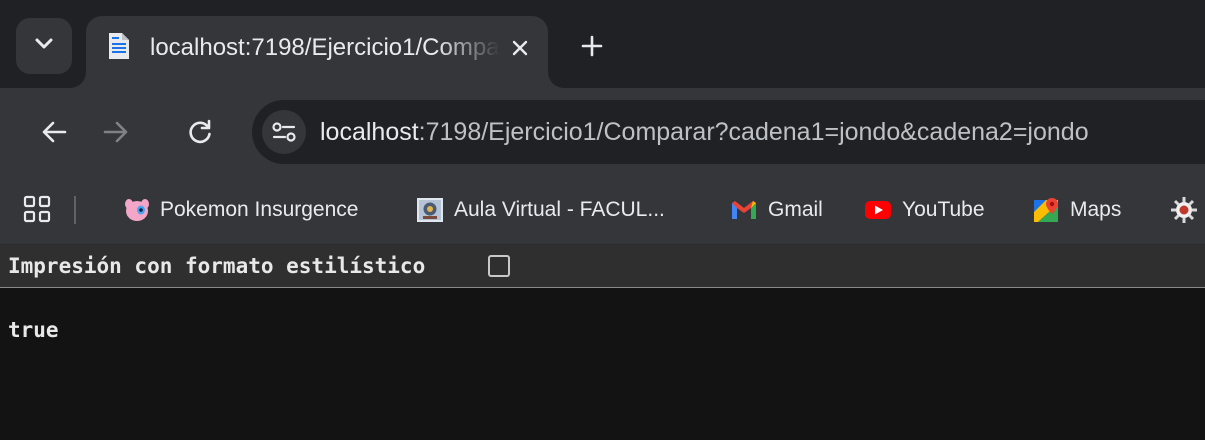  I want to click on apps-grid-icon, so click(37, 209).